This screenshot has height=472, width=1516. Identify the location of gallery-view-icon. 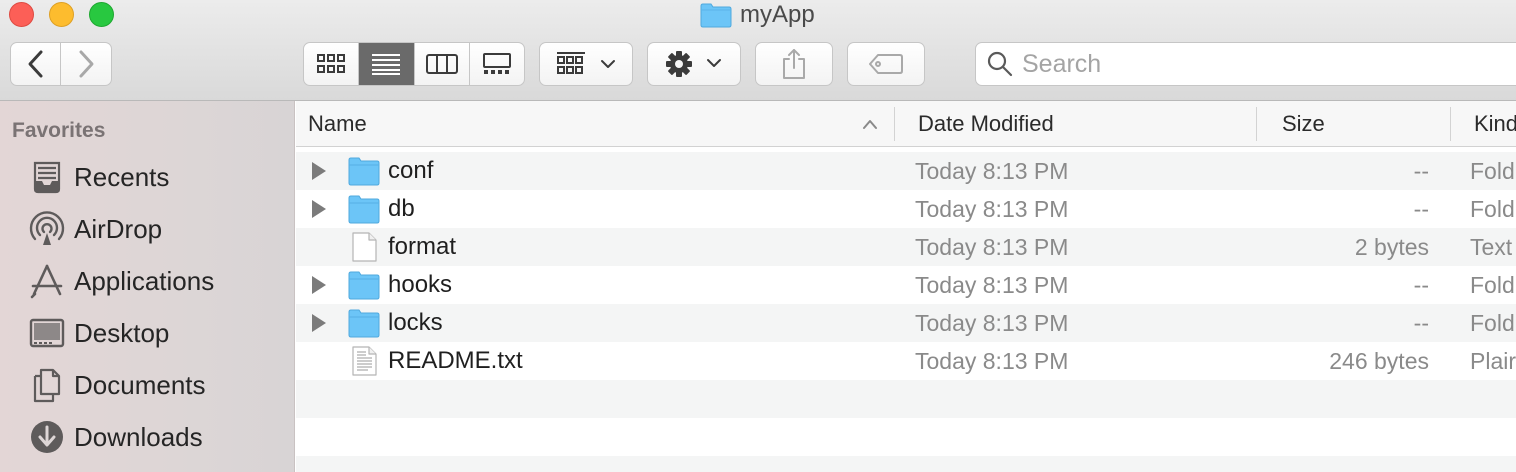
(496, 63).